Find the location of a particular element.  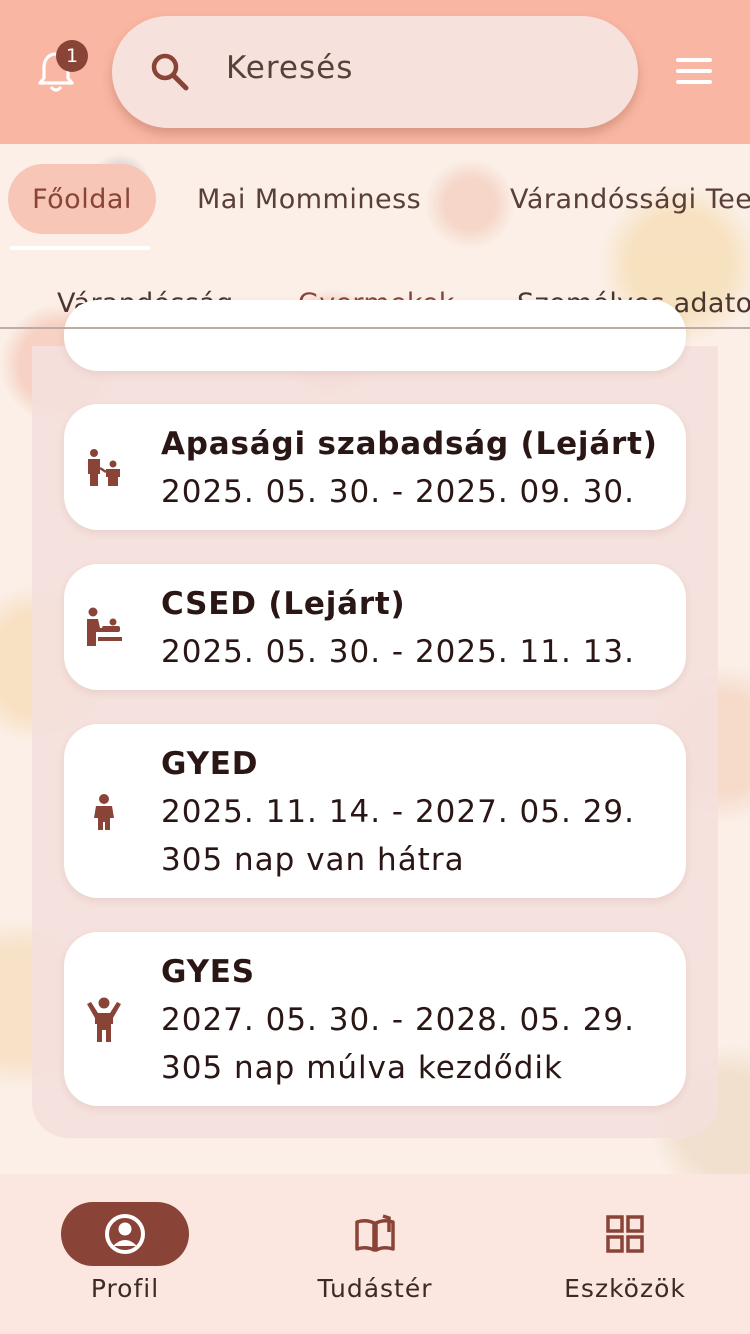

card-dates: 2027. 05. 30. - 2028. 05. 29. is located at coordinates (398, 1020).